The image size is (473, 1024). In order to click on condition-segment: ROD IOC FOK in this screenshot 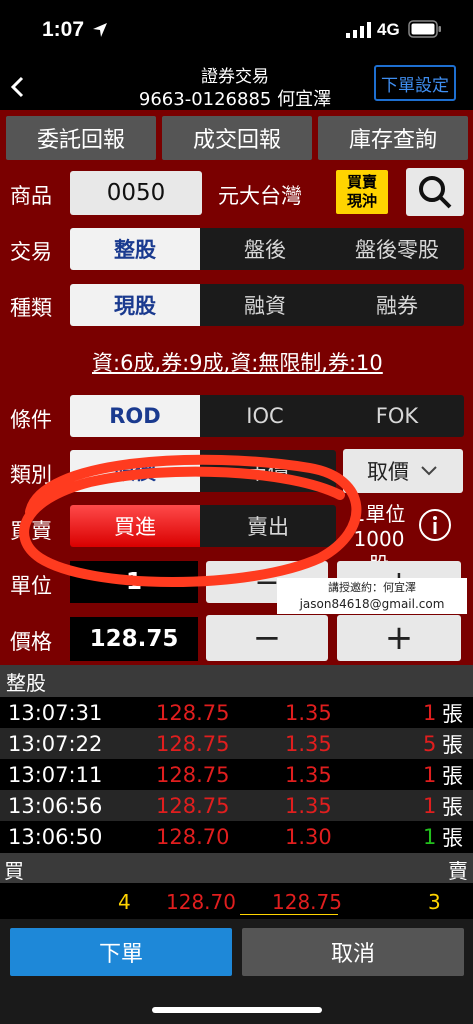, I will do `click(267, 416)`.